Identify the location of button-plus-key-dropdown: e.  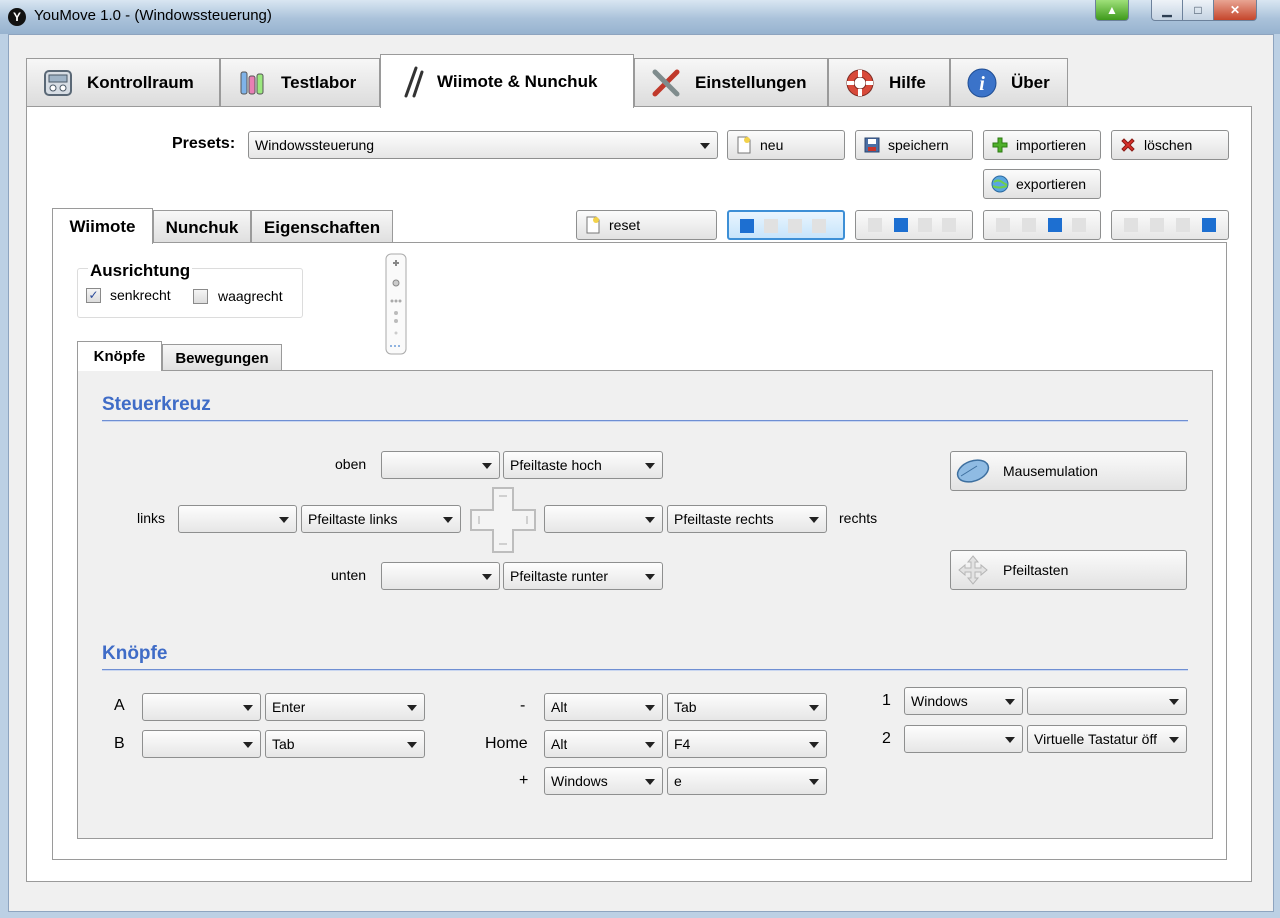
(747, 781).